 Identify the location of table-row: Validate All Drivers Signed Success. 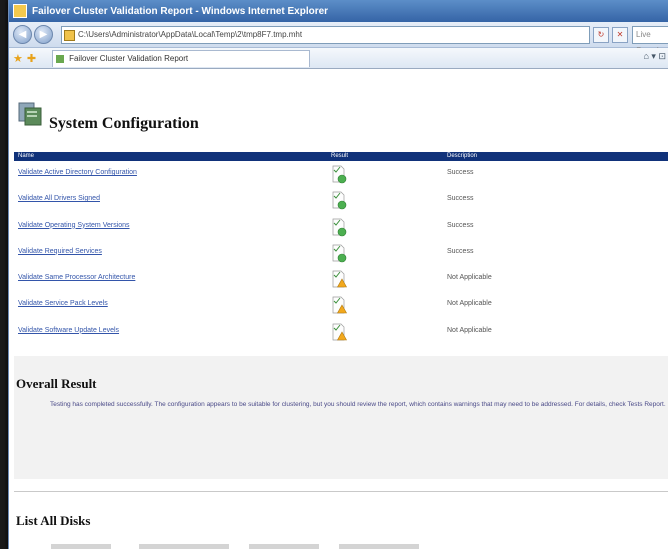
(341, 200).